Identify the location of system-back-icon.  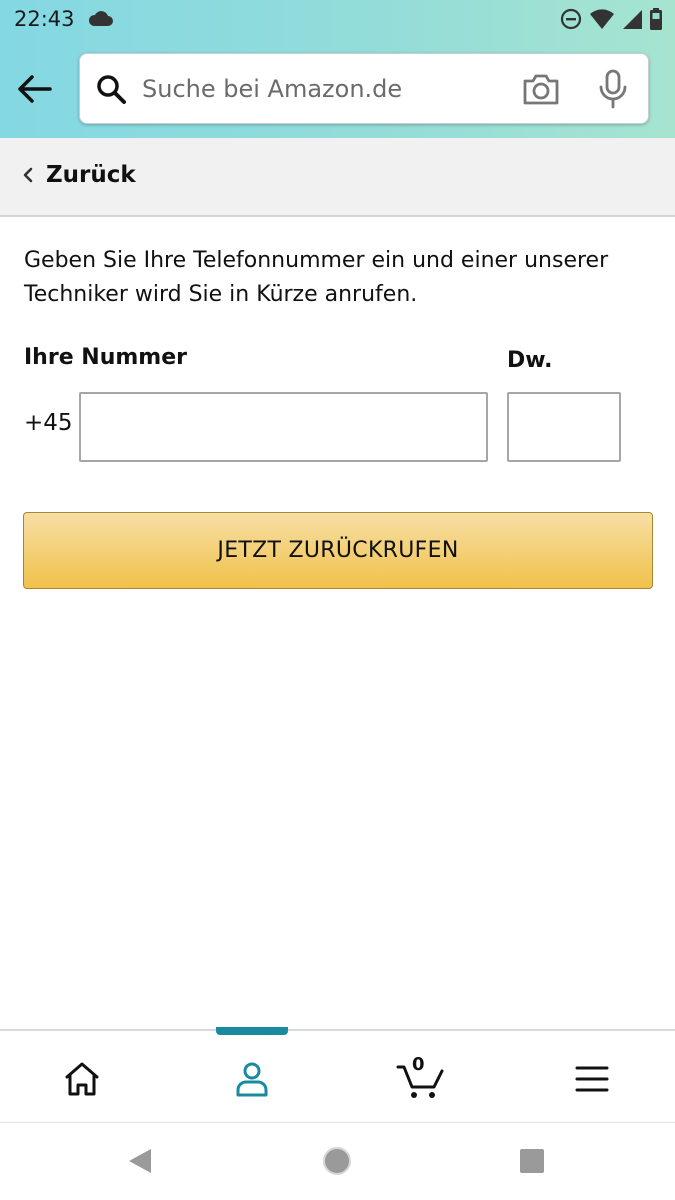
(140, 1161).